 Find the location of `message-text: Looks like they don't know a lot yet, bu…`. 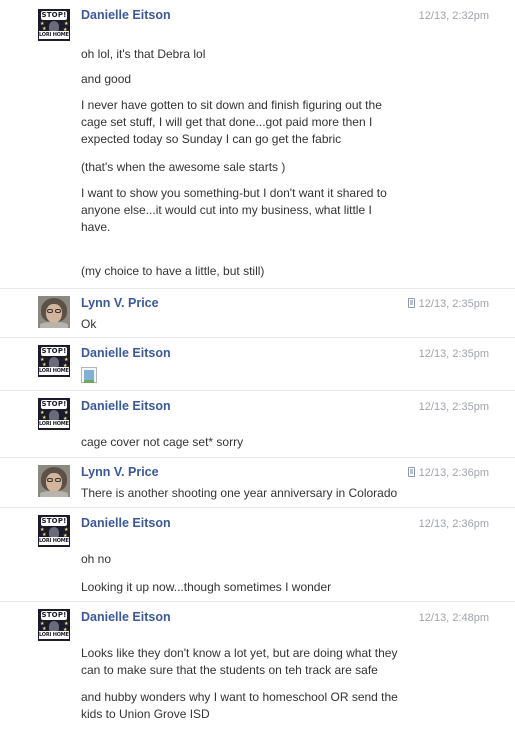

message-text: Looks like they don't know a lot yet, bu… is located at coordinates (239, 653).